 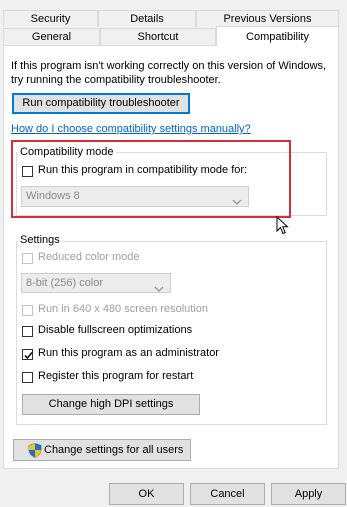 I want to click on restart-label: Register this program for restart, so click(x=115, y=376).